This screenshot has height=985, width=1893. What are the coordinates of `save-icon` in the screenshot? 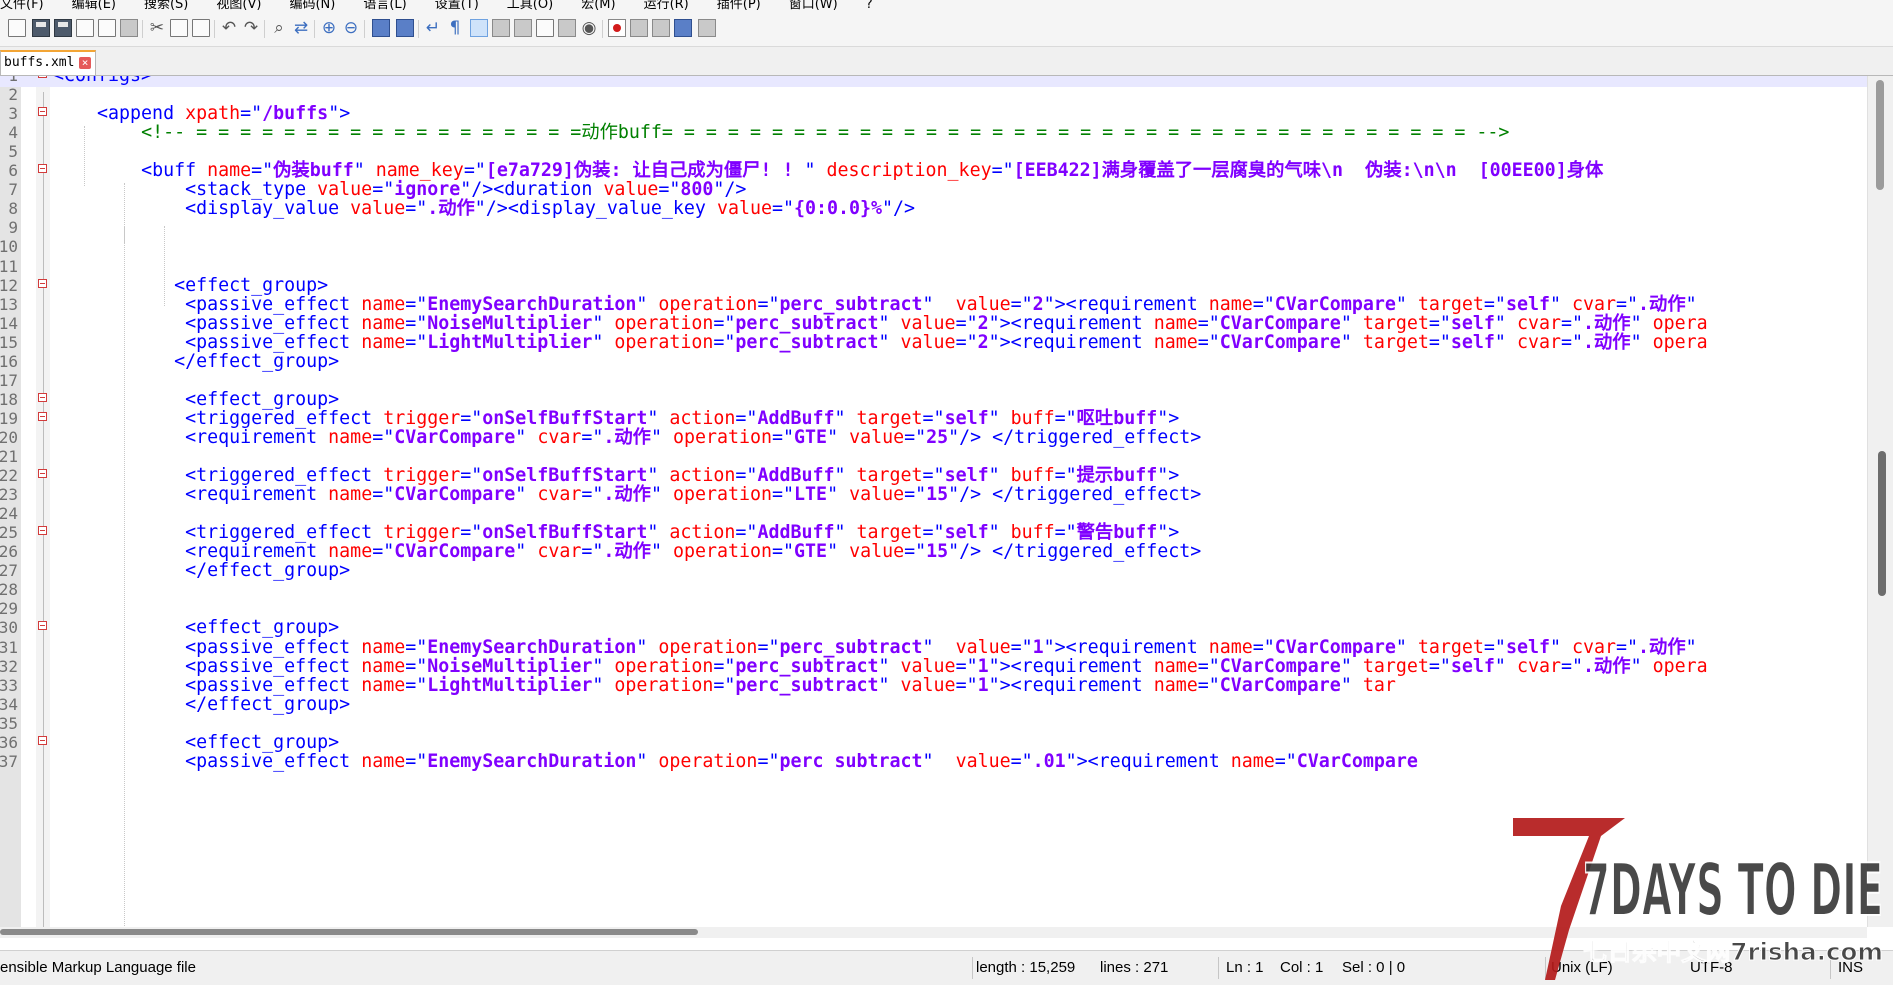 It's located at (41, 28).